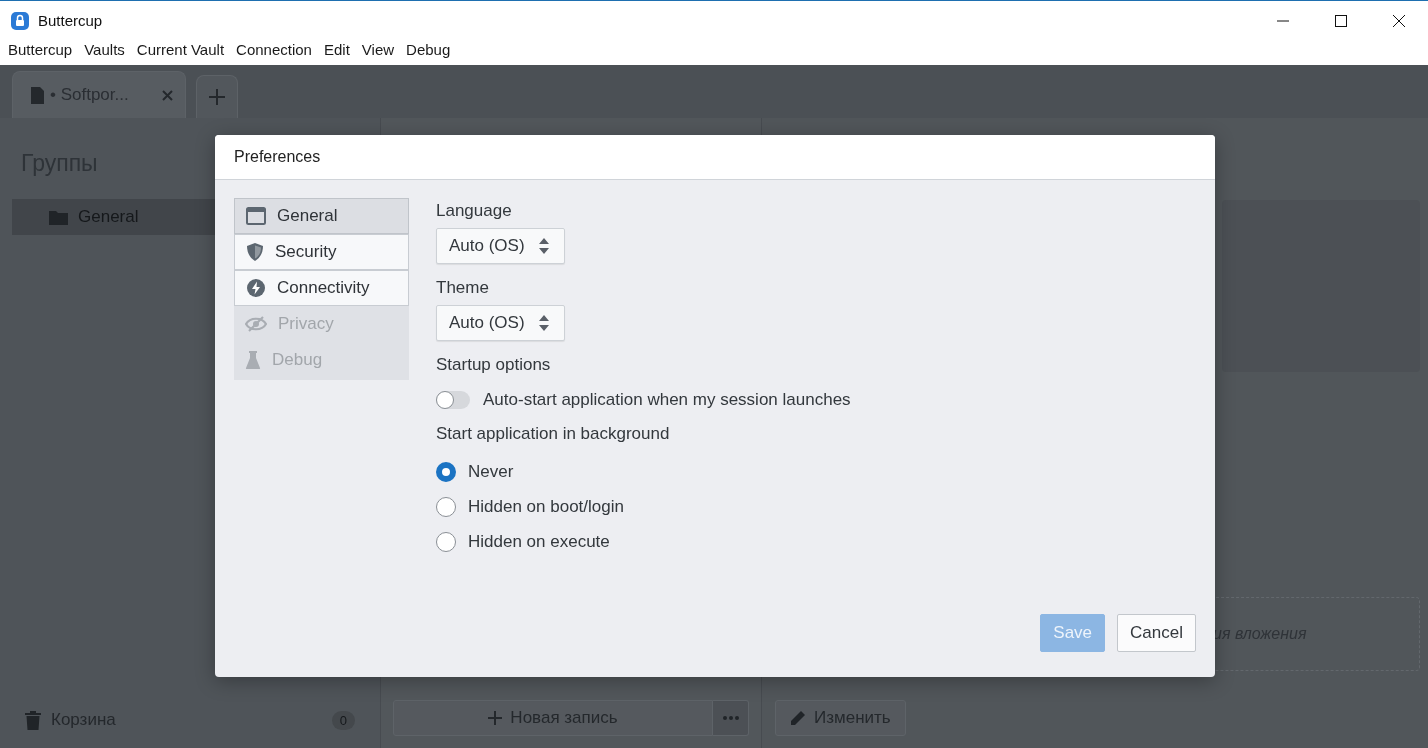 The height and width of the screenshot is (748, 1428). Describe the element at coordinates (1399, 20) in the screenshot. I see `close-icon` at that location.